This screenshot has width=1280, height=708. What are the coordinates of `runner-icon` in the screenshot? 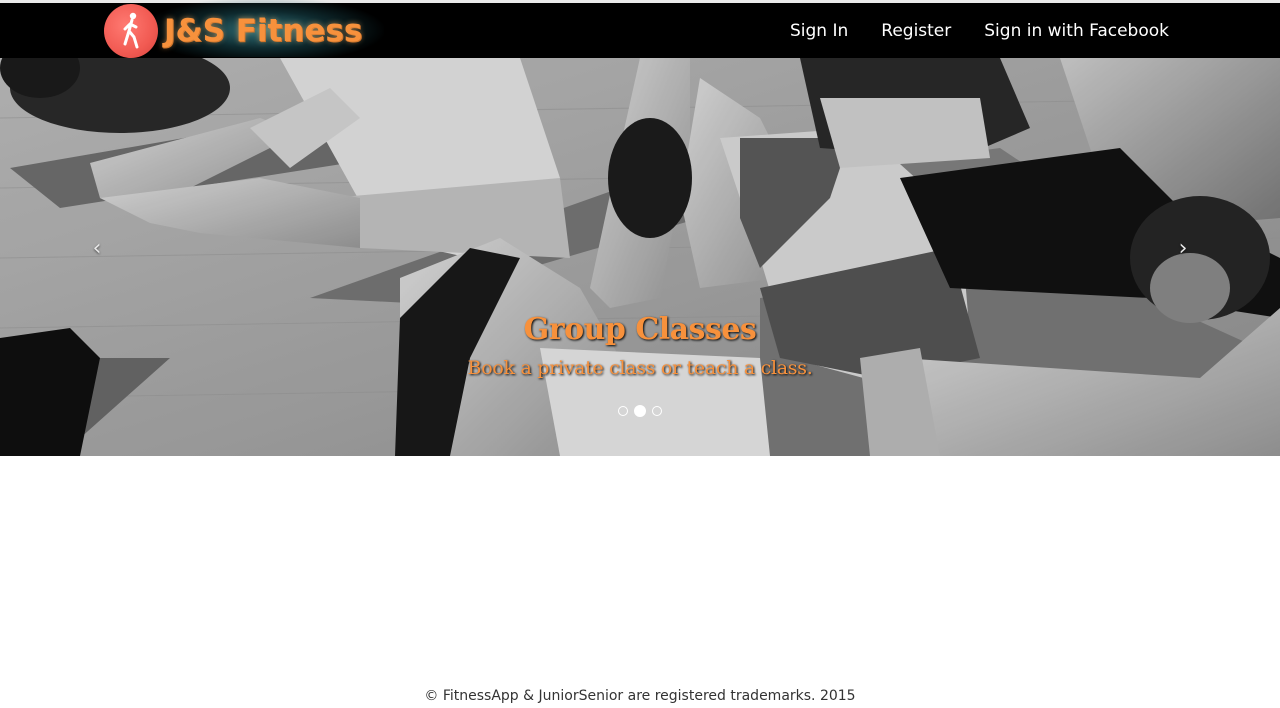 It's located at (131, 30).